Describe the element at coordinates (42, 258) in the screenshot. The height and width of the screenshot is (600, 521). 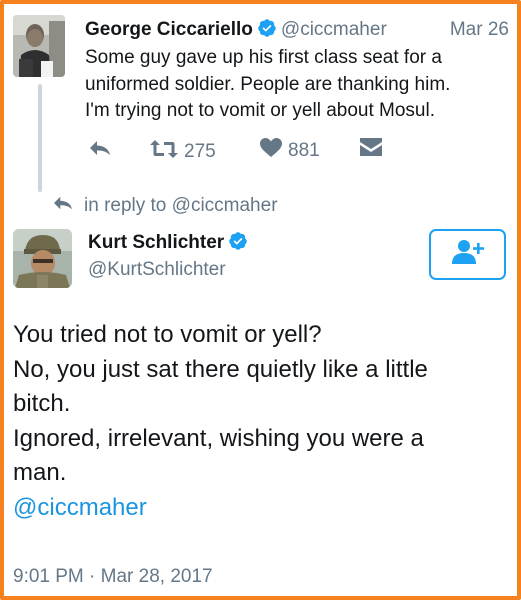
I see `avatar-kurt` at that location.